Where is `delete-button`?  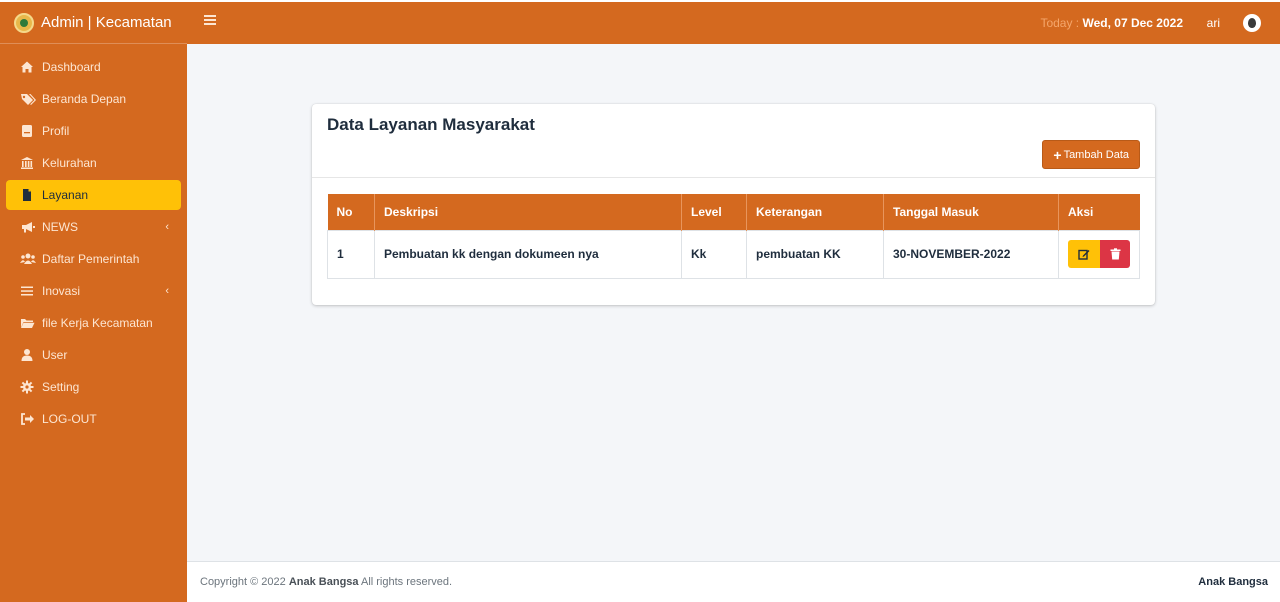 delete-button is located at coordinates (1115, 254).